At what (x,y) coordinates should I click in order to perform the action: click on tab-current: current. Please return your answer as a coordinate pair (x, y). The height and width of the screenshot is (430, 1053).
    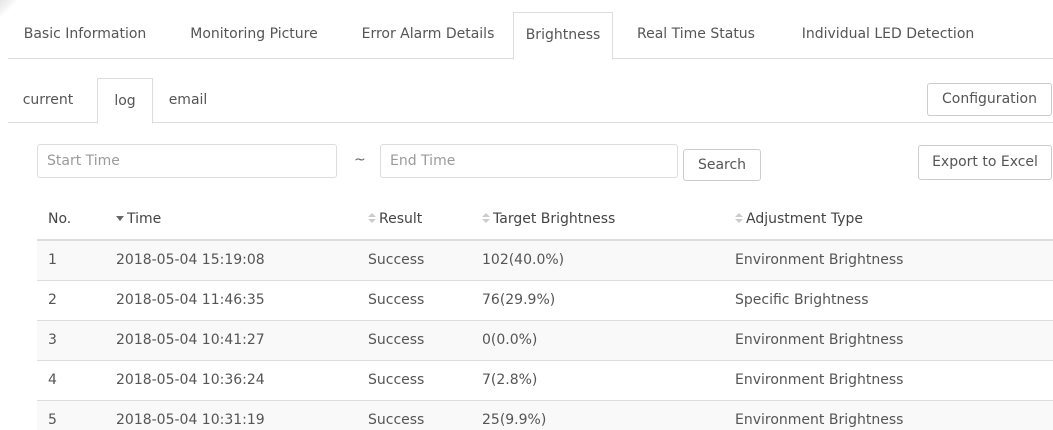
    Looking at the image, I should click on (48, 100).